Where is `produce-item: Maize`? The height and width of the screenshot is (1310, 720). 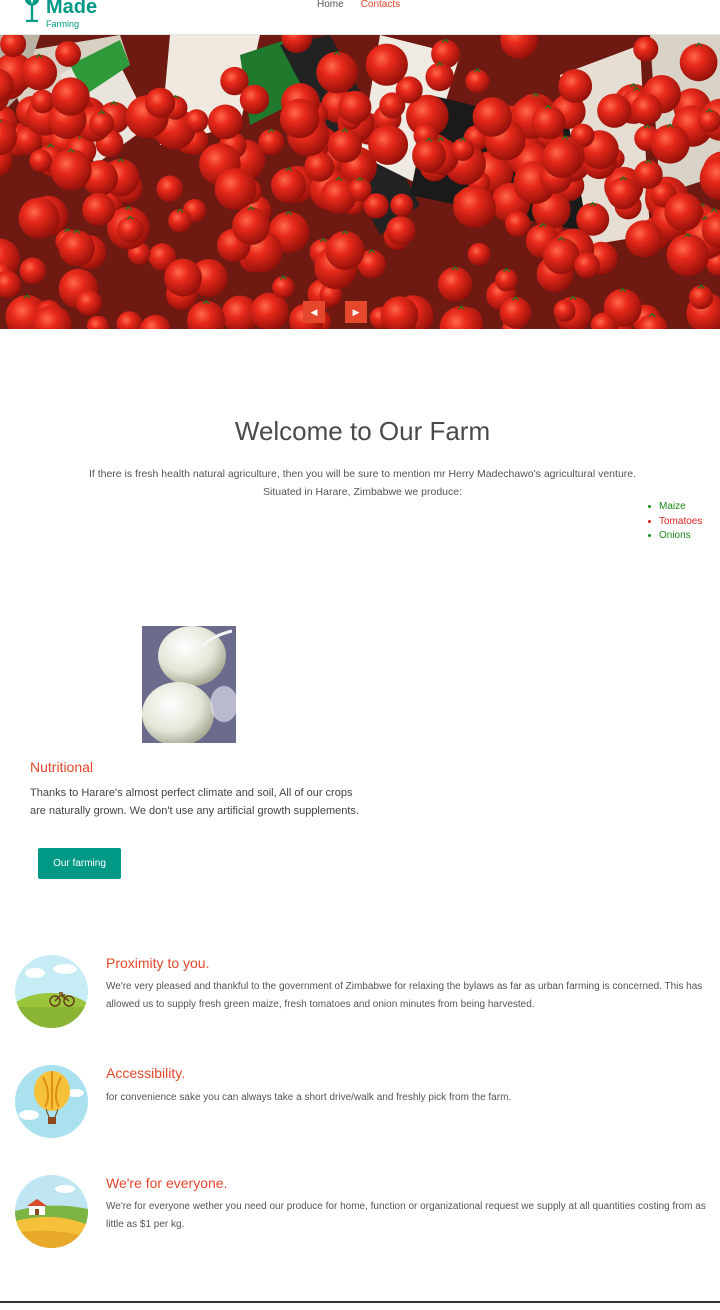
produce-item: Maize is located at coordinates (674, 507).